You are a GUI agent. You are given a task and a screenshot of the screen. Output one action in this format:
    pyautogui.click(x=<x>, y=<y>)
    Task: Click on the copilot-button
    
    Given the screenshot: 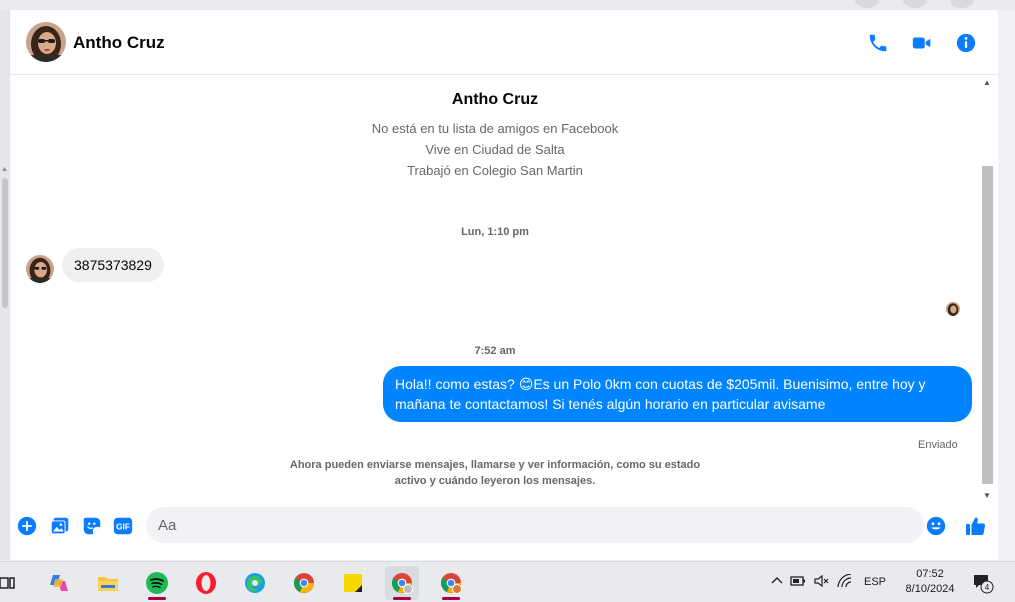 What is the action you would take?
    pyautogui.click(x=59, y=583)
    